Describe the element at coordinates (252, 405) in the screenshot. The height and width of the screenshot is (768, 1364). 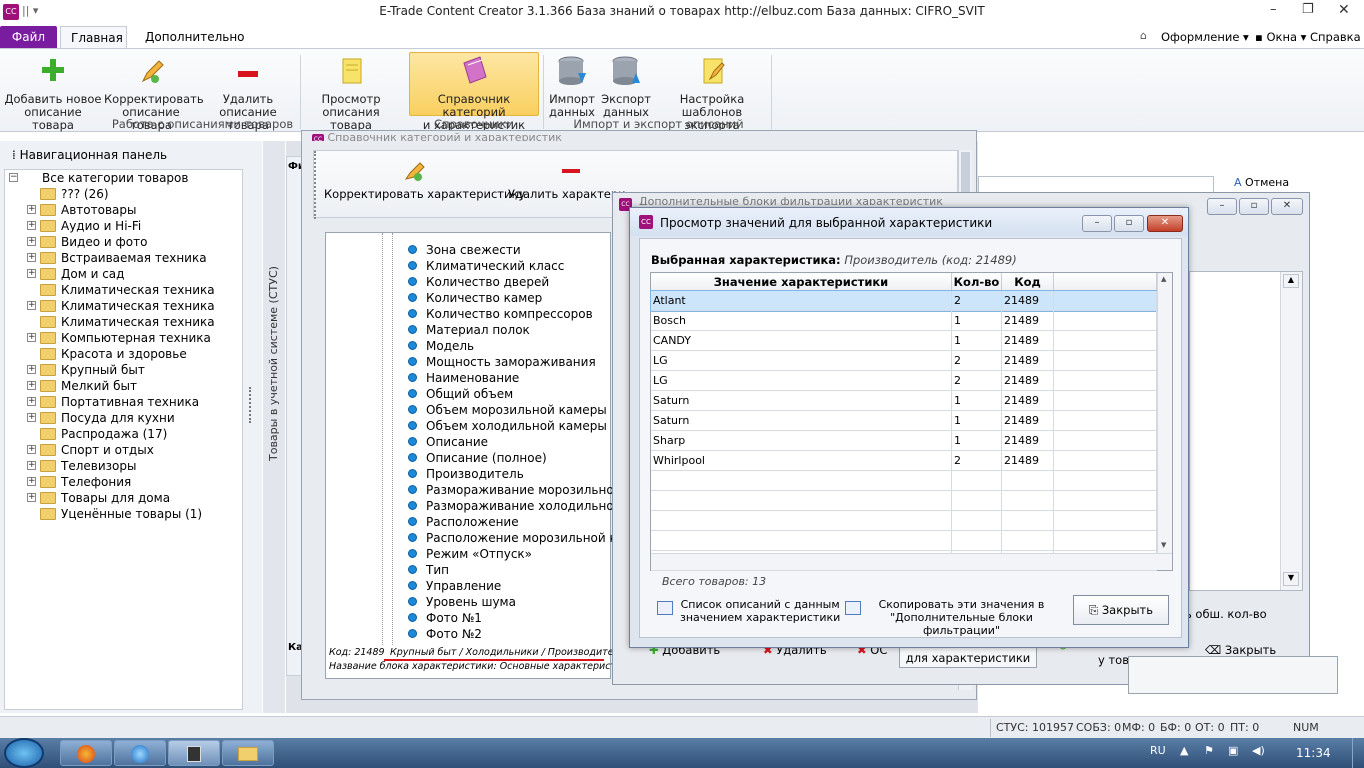
I see `splitter-grip` at that location.